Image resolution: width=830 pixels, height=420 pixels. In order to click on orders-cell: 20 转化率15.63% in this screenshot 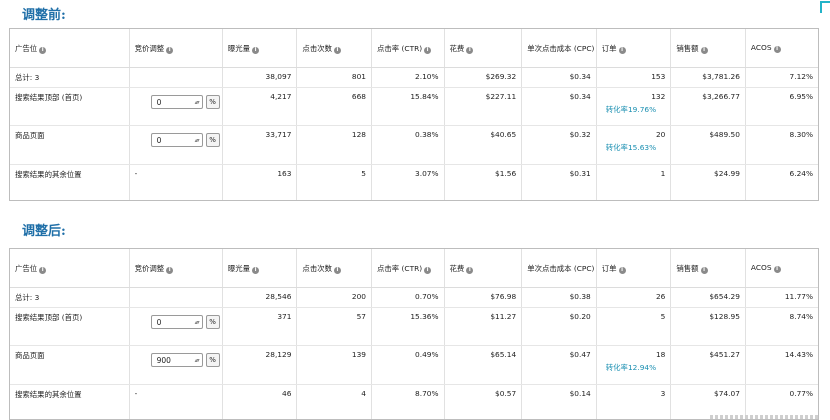, I will do `click(634, 145)`.